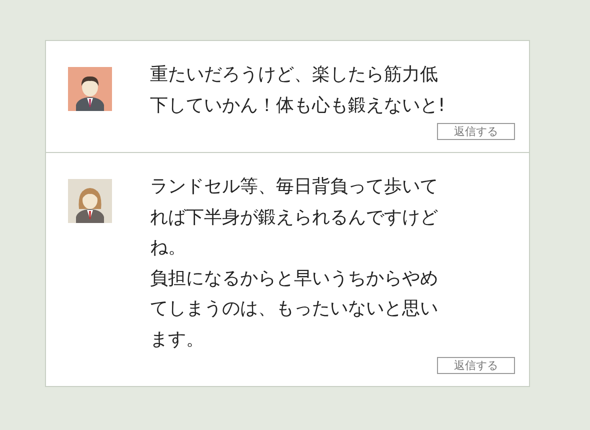  I want to click on man-avatar-icon, so click(90, 89).